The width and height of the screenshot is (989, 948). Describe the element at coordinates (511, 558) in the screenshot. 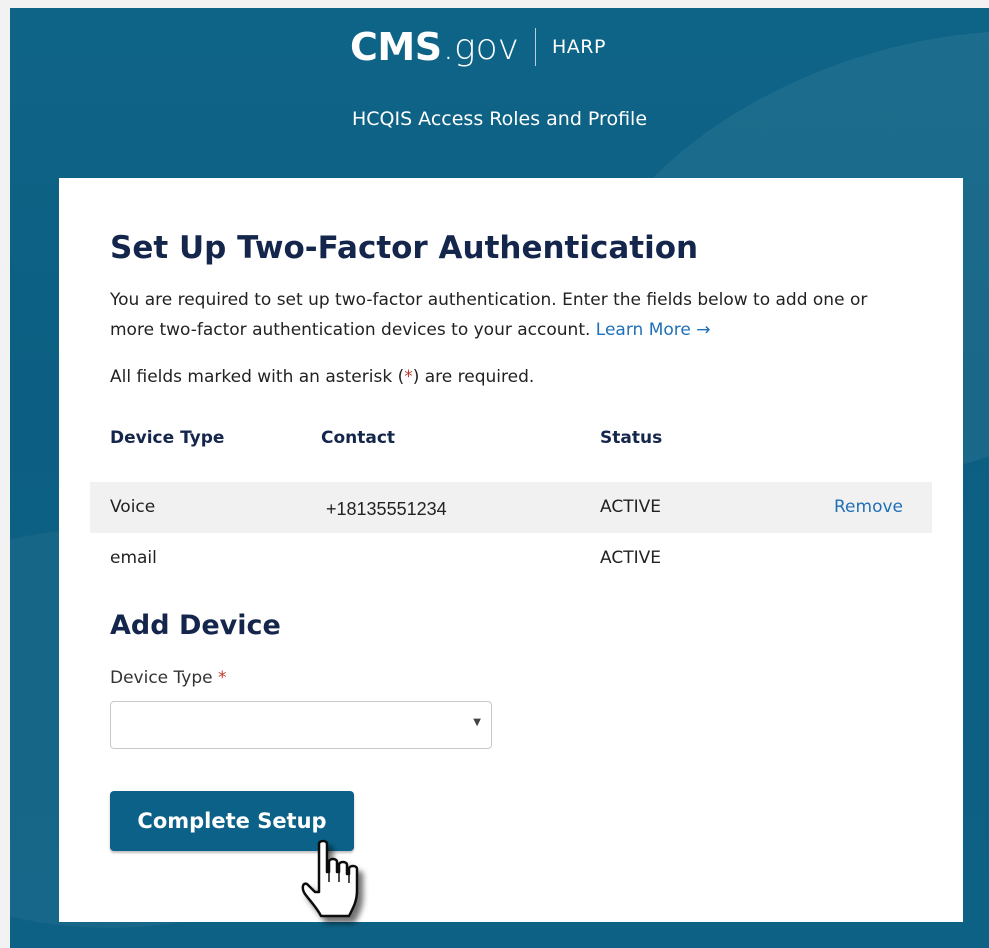

I see `table-row: email ACTIVE` at that location.